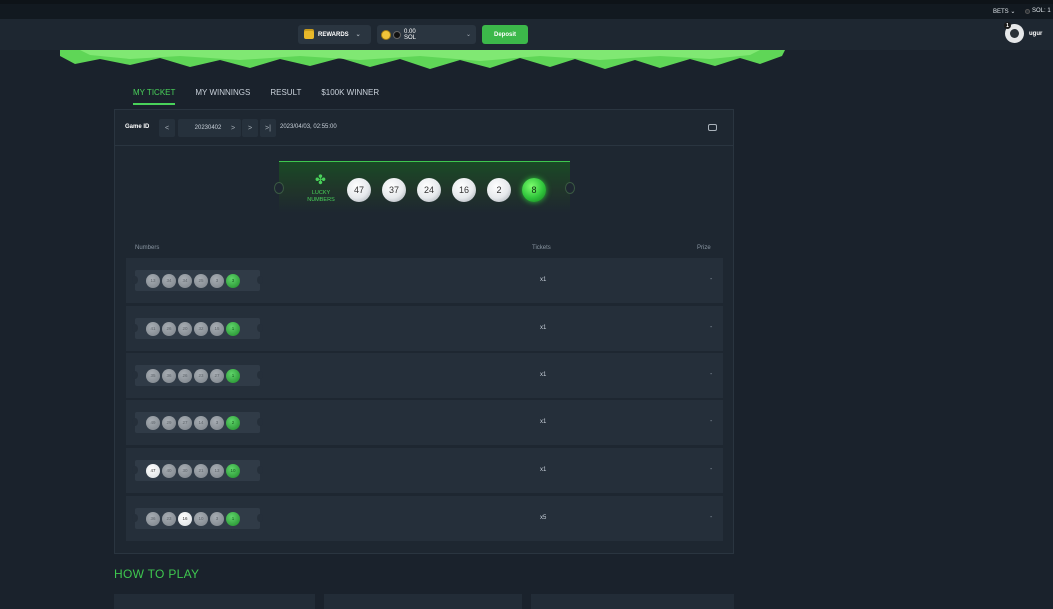 The image size is (1053, 609). I want to click on lucky-numbers-label: LUCKY NUMBERS, so click(321, 197).